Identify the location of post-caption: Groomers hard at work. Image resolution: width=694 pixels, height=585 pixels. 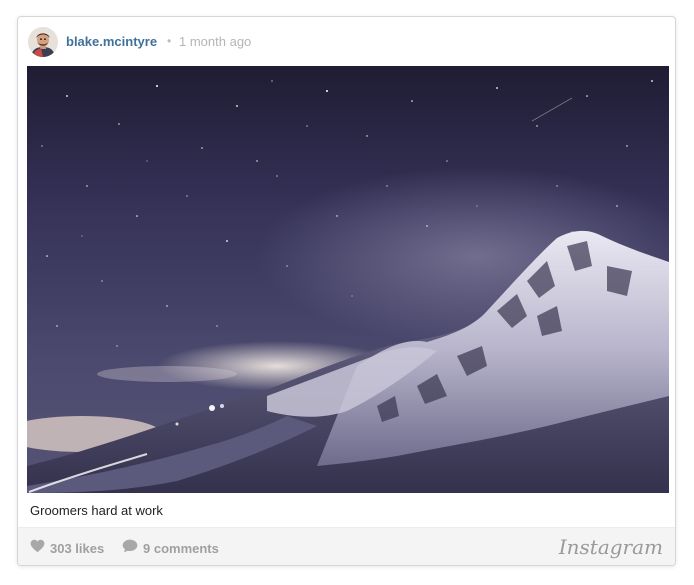
(96, 510).